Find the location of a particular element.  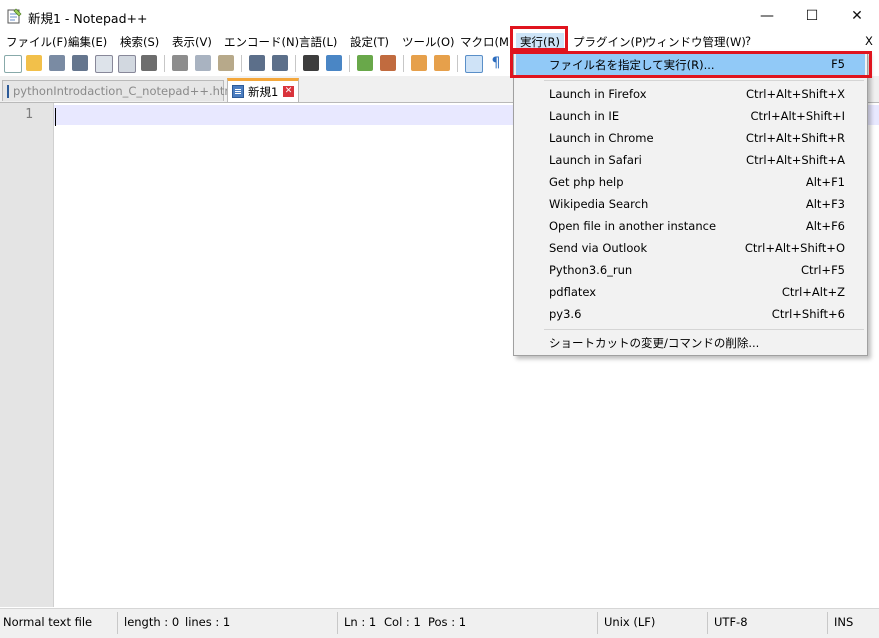

run-menu-item-php-help: Get php help Alt+F1 is located at coordinates (690, 182).